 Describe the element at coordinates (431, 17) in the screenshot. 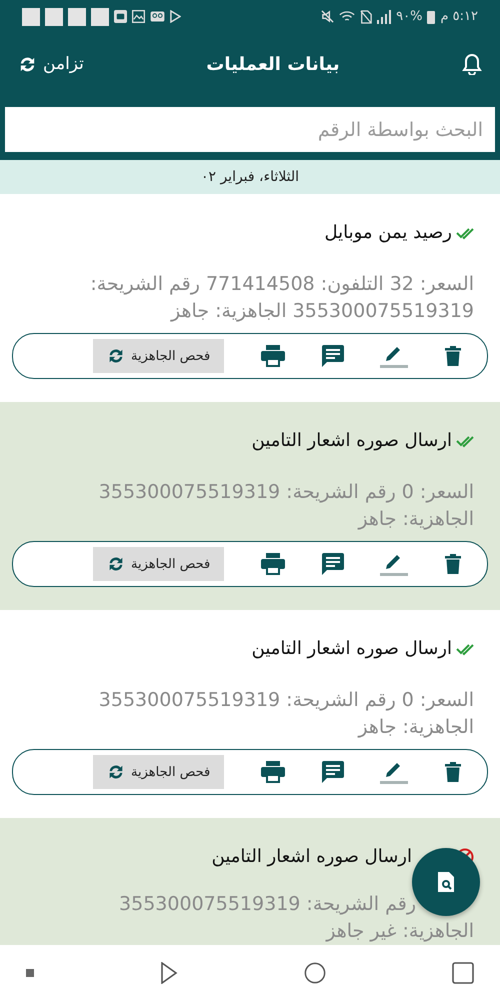

I see `battery-icon` at that location.